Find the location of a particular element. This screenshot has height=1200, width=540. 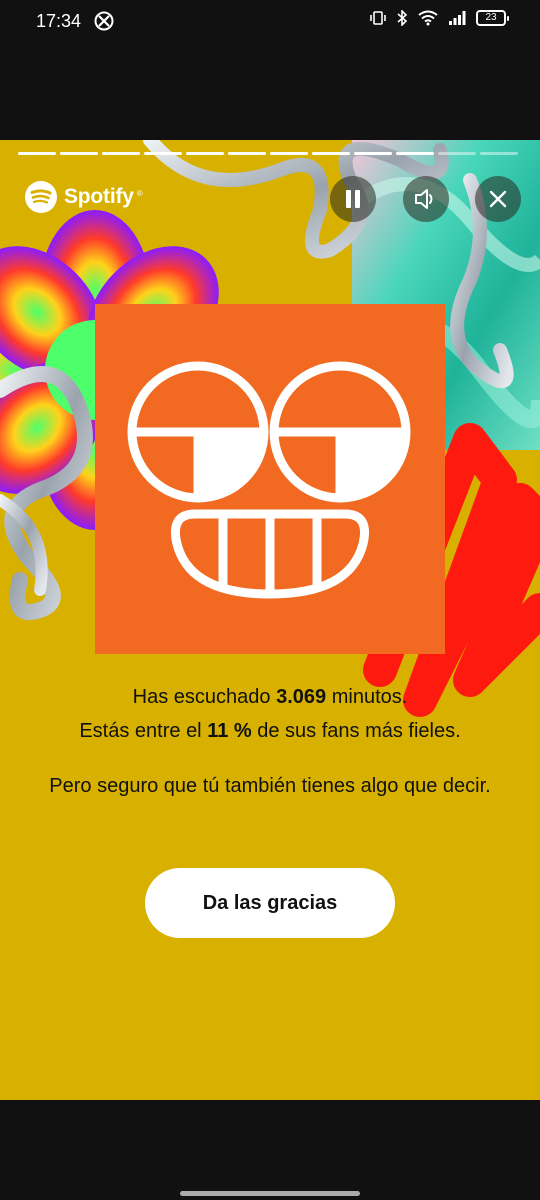

minutes-value: 3.069 is located at coordinates (301, 697).